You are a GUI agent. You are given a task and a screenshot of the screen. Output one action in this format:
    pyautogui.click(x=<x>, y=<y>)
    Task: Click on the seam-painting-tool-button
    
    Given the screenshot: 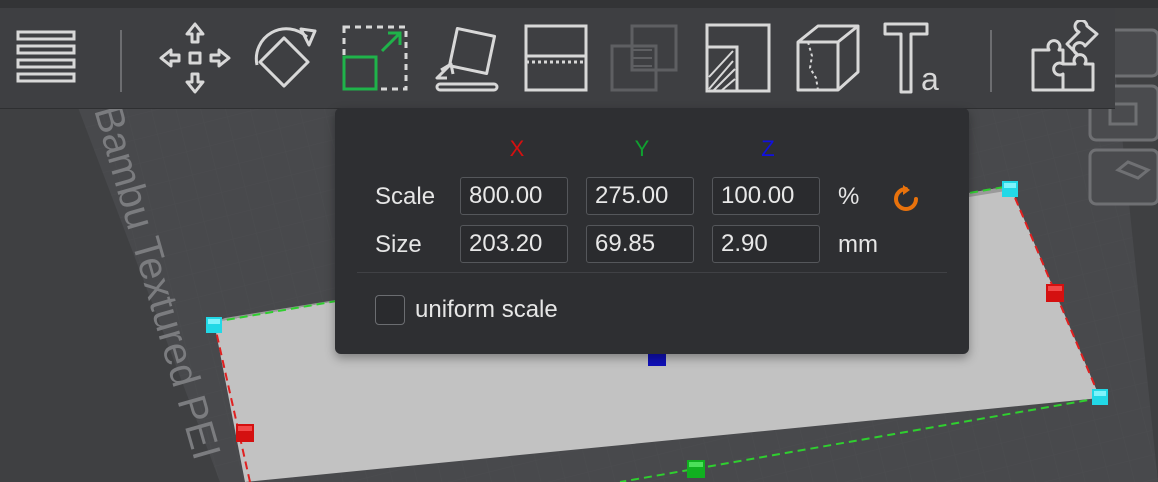 What is the action you would take?
    pyautogui.click(x=828, y=58)
    